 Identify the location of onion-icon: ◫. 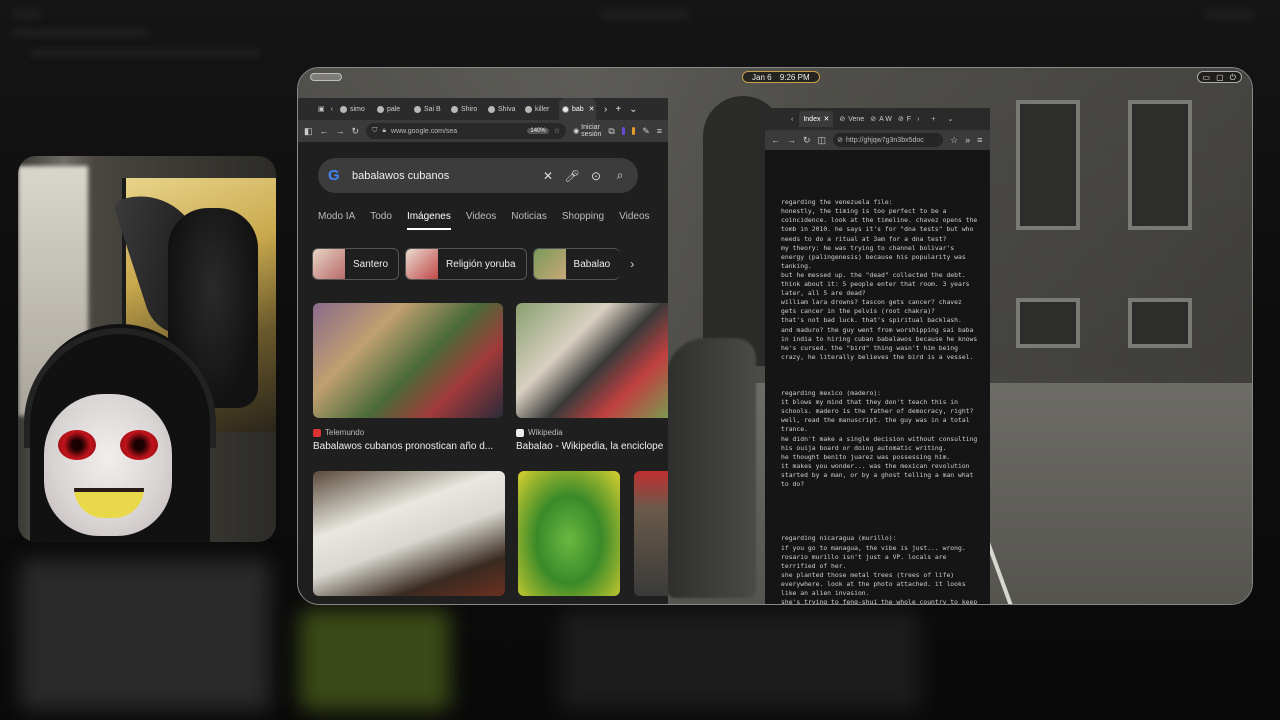
(822, 140).